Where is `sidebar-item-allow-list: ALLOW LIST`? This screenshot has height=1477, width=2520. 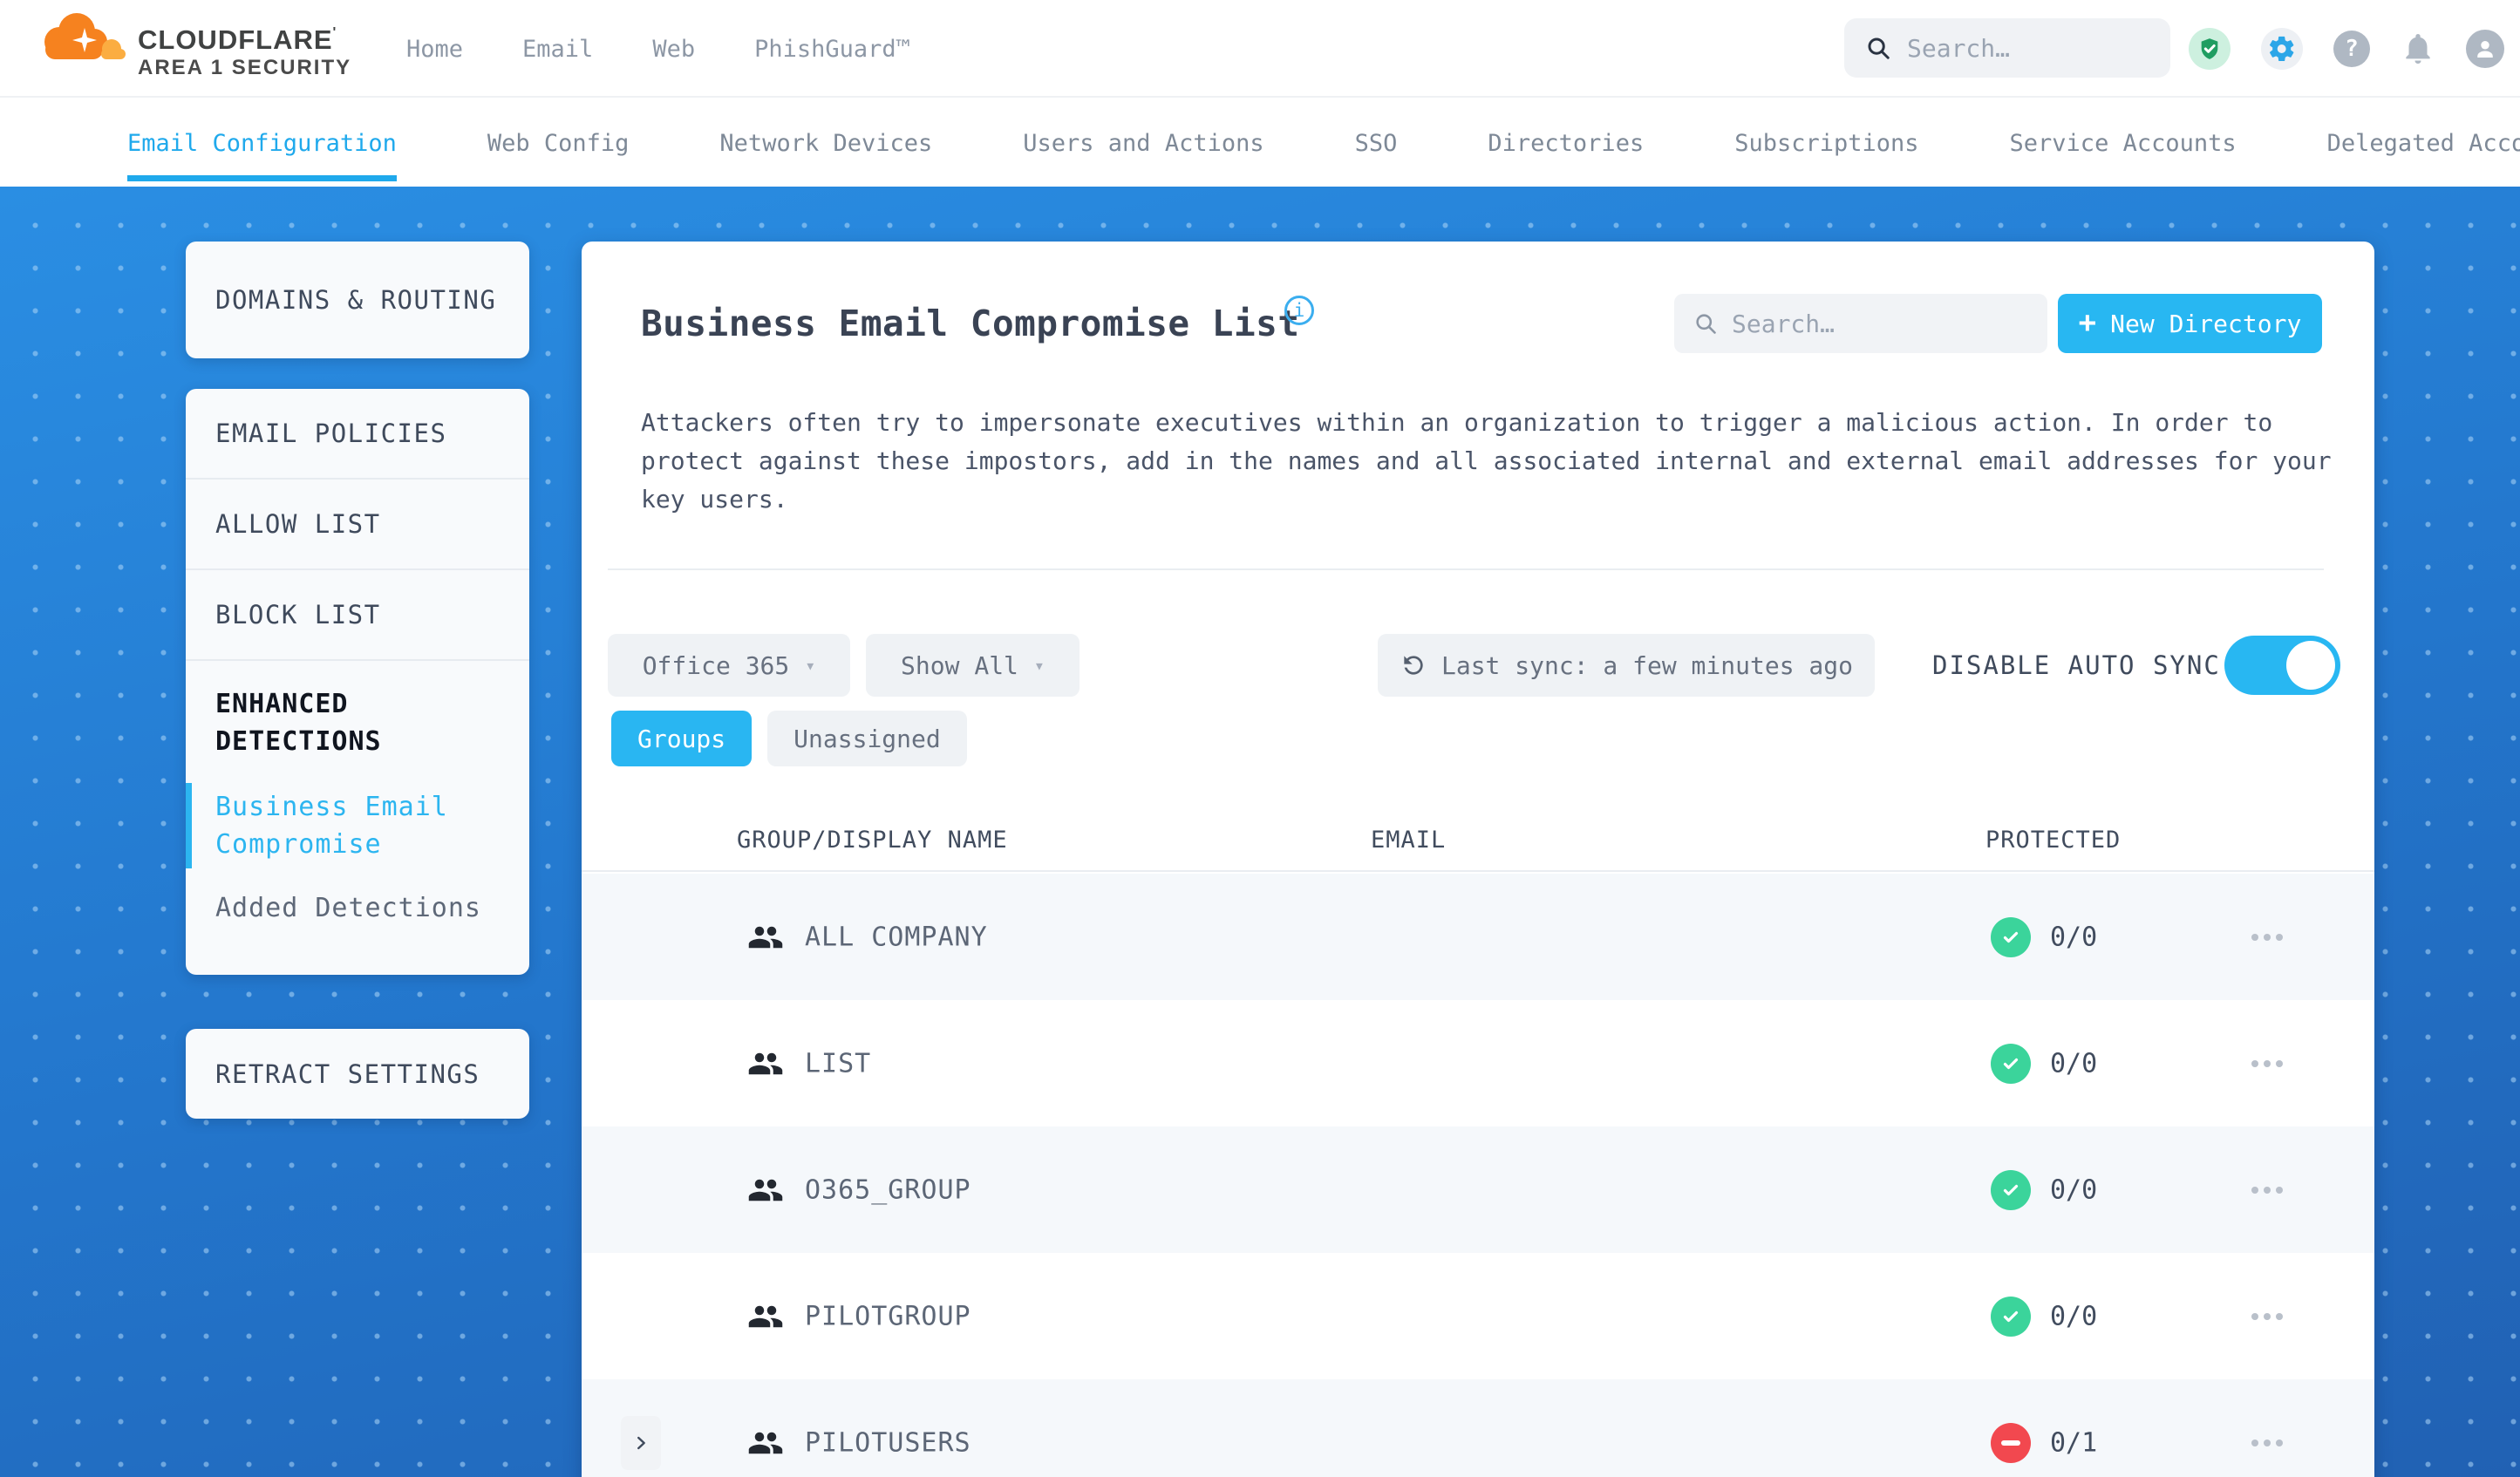
sidebar-item-allow-list: ALLOW LIST is located at coordinates (357, 523).